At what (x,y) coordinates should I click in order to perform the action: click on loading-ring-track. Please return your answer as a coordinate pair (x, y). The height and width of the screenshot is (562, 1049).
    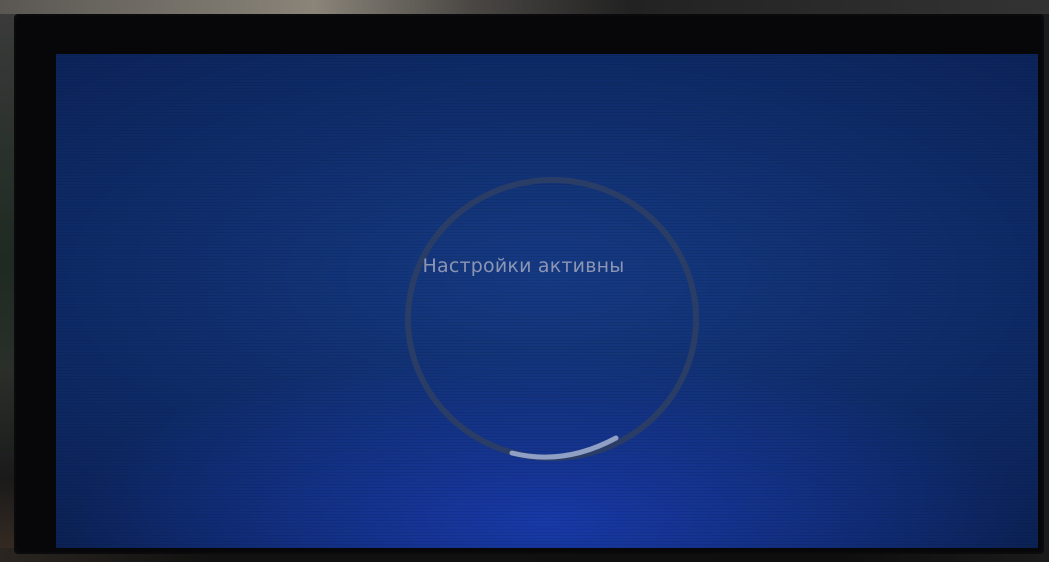
    Looking at the image, I should click on (552, 319).